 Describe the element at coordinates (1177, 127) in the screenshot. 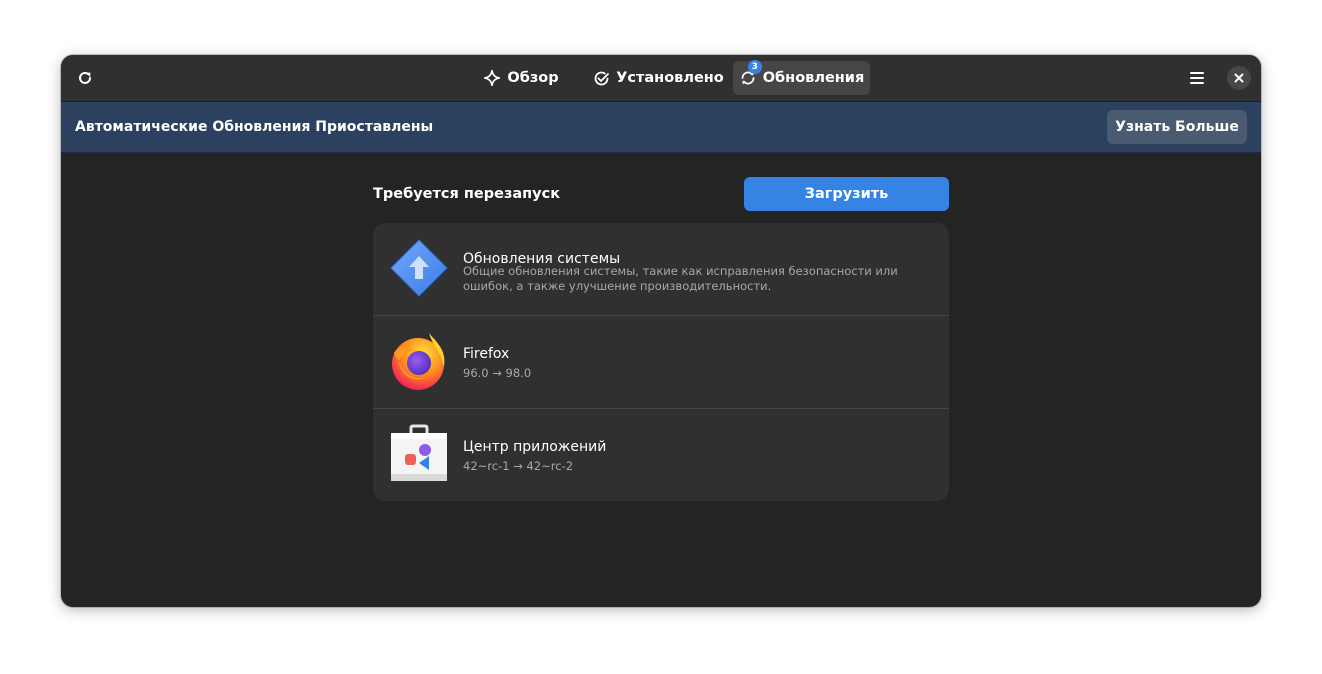

I see `learn-more-button: Узнать Больше` at that location.